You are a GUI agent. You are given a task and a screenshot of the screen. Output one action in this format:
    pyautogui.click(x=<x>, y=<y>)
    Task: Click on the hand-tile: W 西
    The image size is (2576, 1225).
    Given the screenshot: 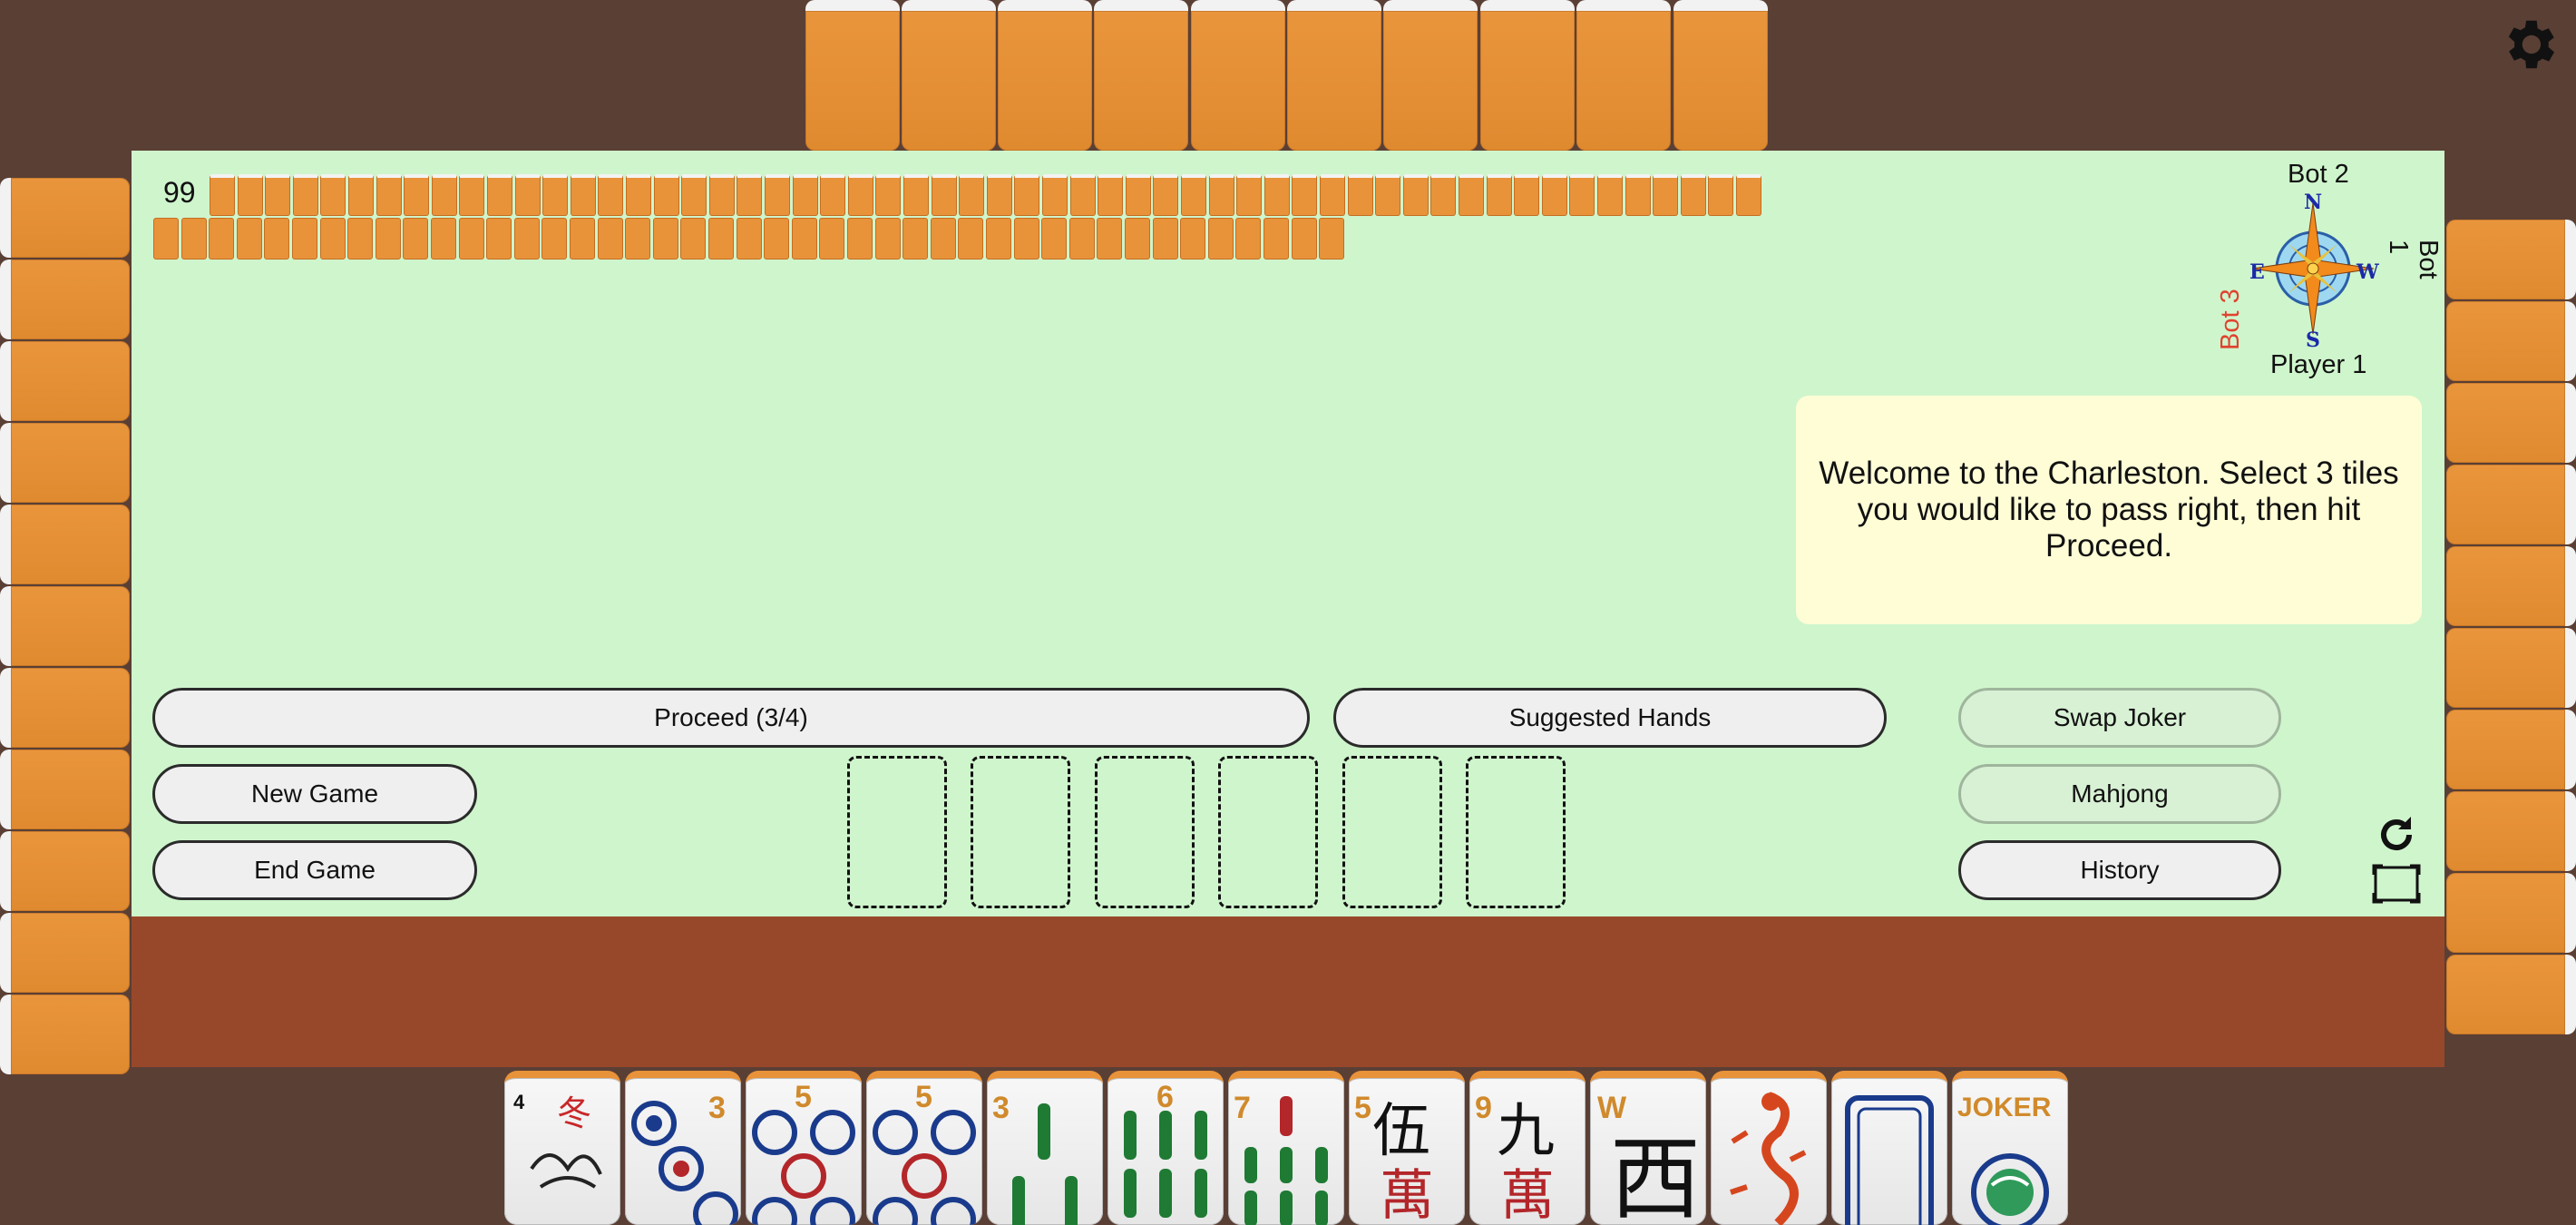 What is the action you would take?
    pyautogui.click(x=1648, y=1148)
    